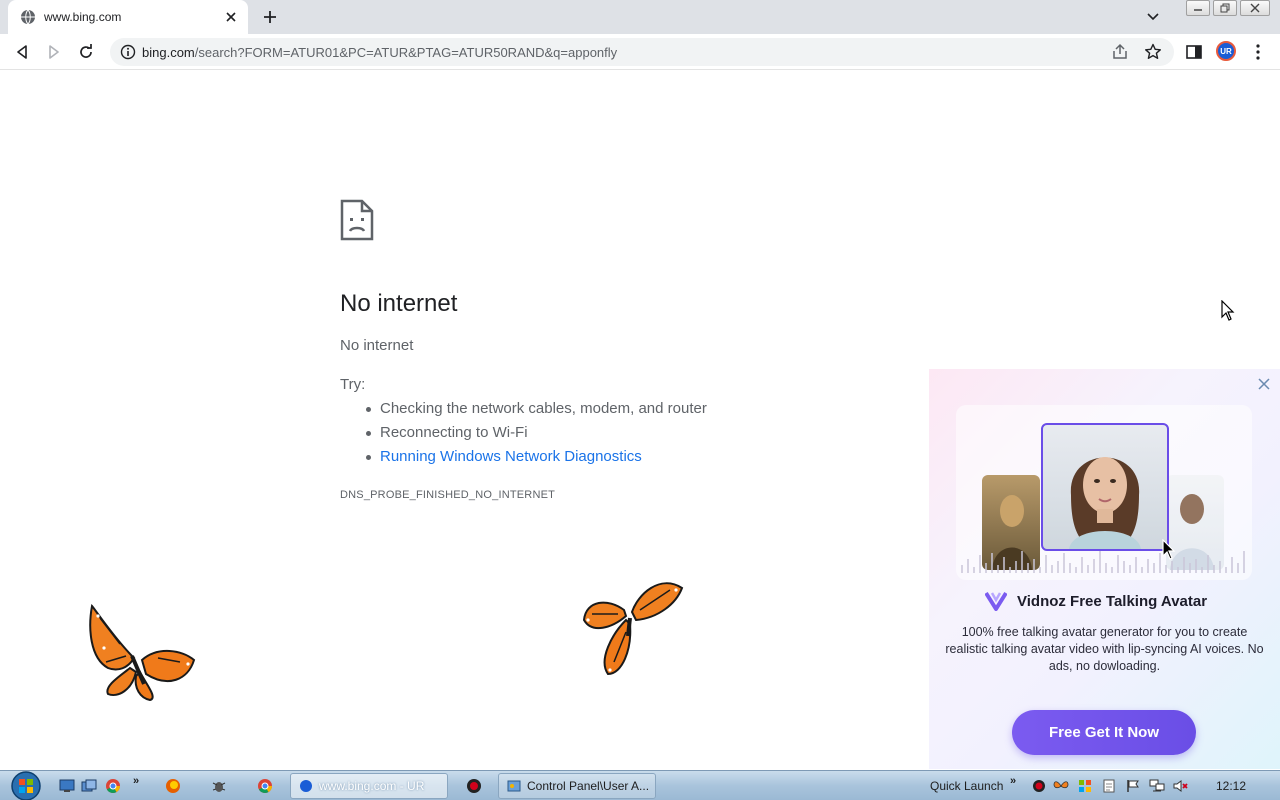 The image size is (1280, 800). What do you see at coordinates (353, 384) in the screenshot?
I see `try-label: Try:` at bounding box center [353, 384].